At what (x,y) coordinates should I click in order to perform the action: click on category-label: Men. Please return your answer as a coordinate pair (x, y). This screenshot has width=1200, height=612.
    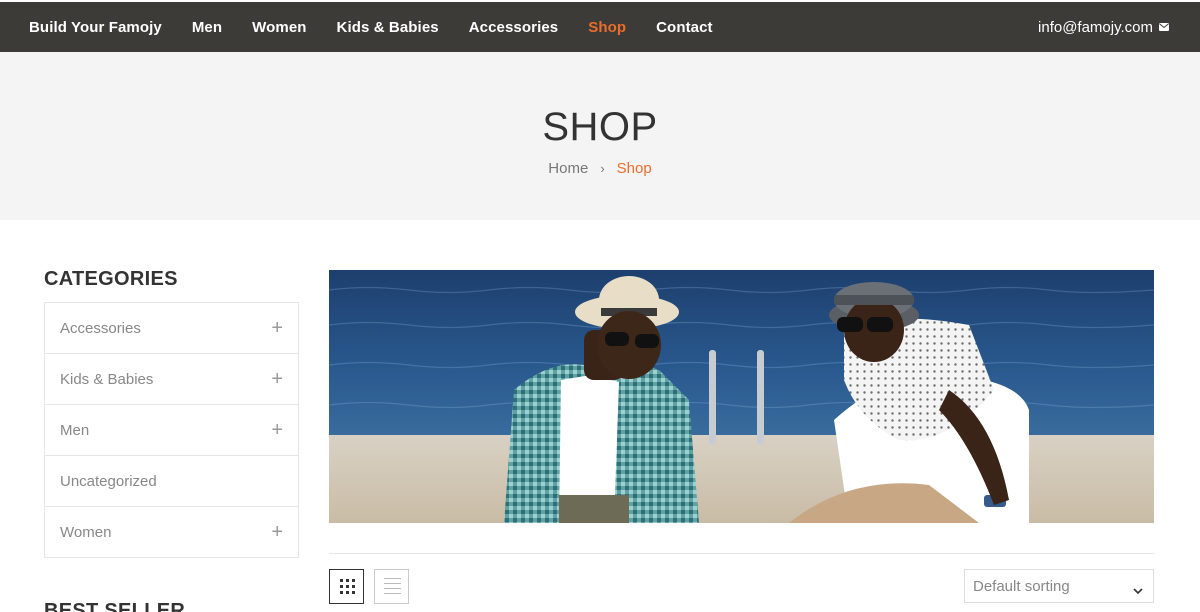
    Looking at the image, I should click on (74, 430).